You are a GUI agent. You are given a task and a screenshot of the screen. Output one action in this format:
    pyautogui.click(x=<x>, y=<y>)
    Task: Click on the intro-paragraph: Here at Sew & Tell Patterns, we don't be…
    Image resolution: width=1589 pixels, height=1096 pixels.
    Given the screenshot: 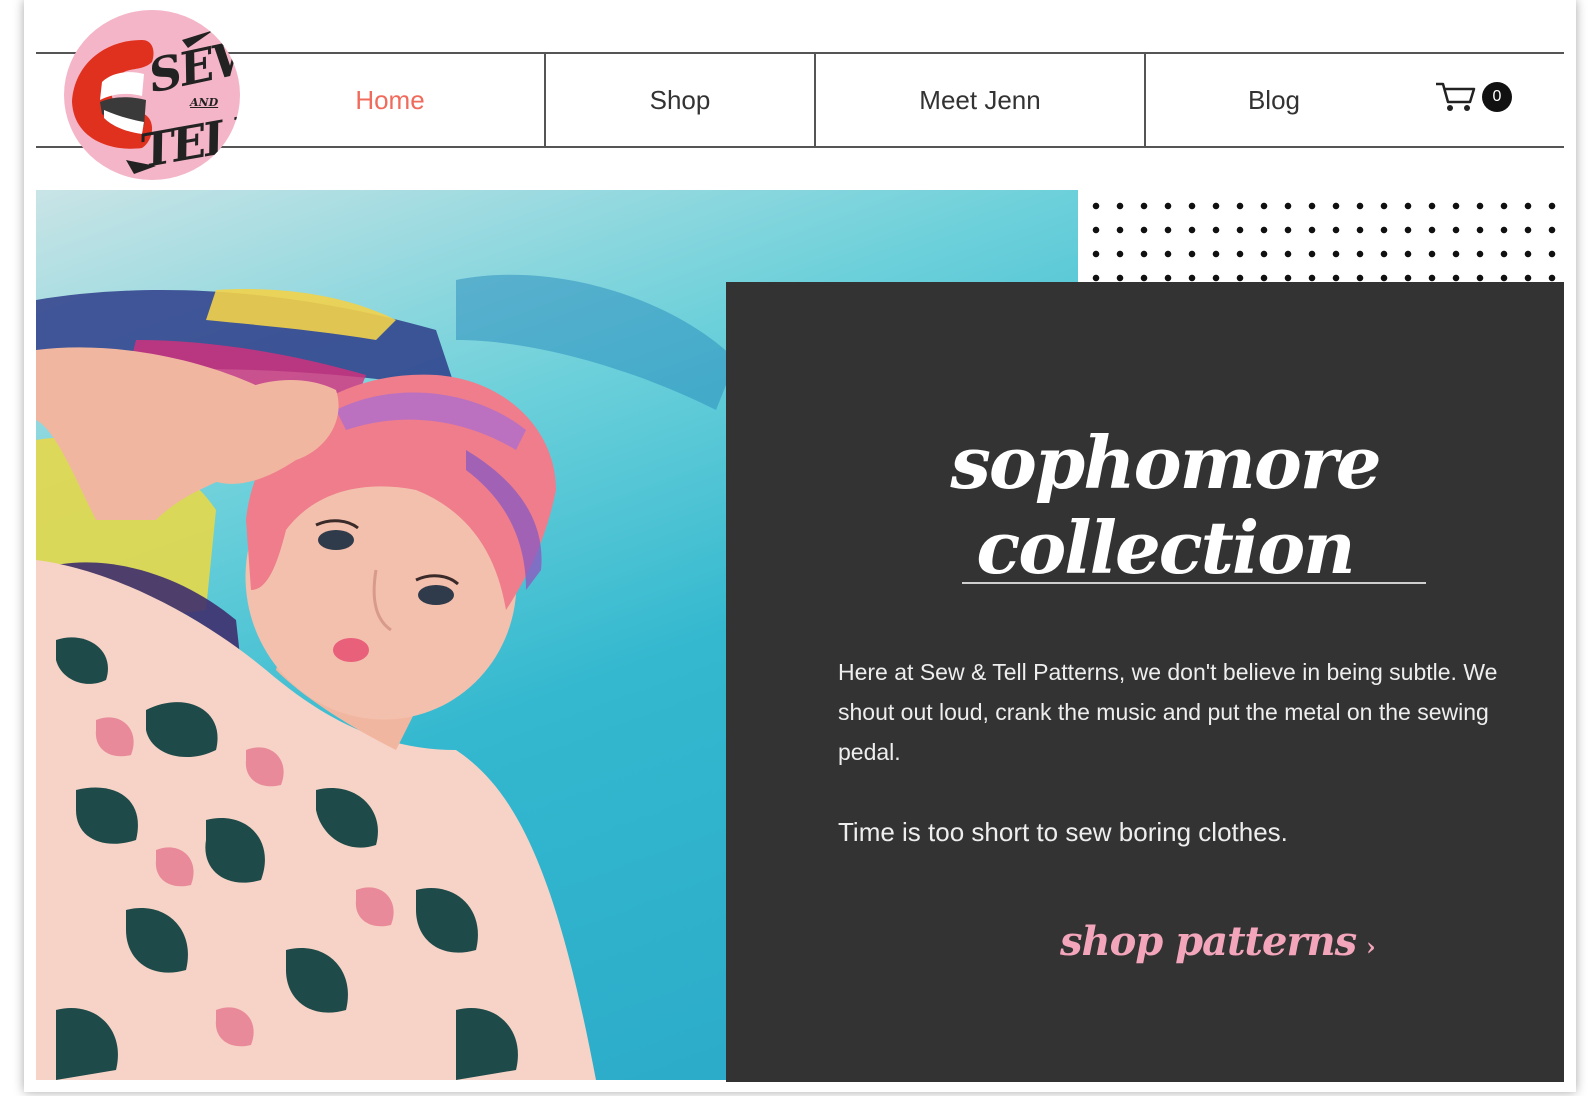 What is the action you would take?
    pyautogui.click(x=1168, y=712)
    